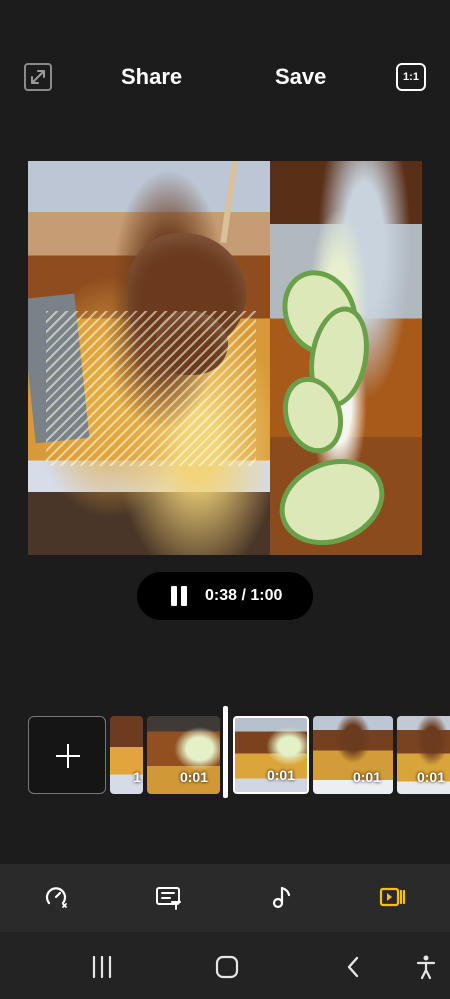 The image size is (450, 999). Describe the element at coordinates (151, 388) in the screenshot. I see `rice-image` at that location.